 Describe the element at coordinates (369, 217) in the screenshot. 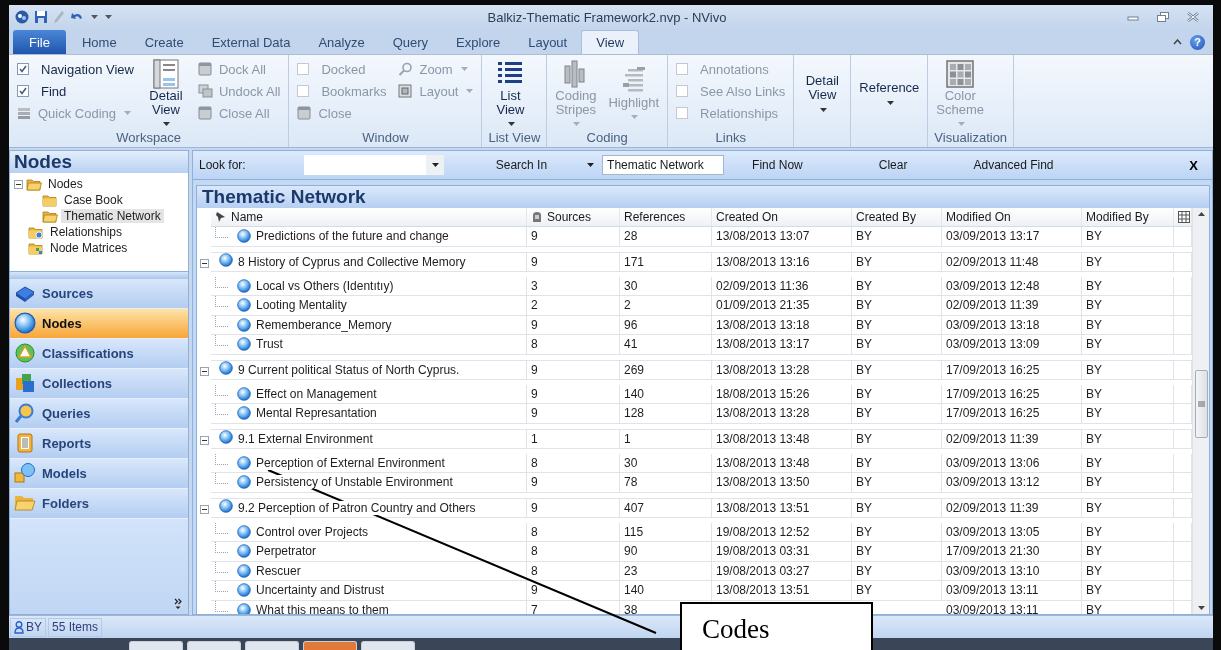

I see `column-header: Name` at that location.